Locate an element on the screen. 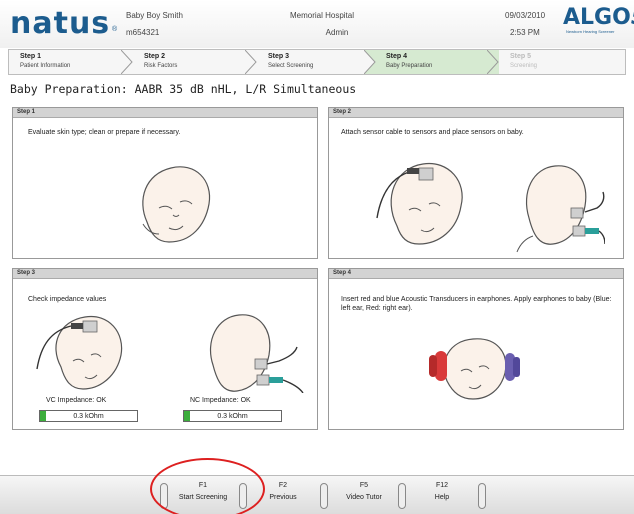  step-number: Step 4 is located at coordinates (397, 56).